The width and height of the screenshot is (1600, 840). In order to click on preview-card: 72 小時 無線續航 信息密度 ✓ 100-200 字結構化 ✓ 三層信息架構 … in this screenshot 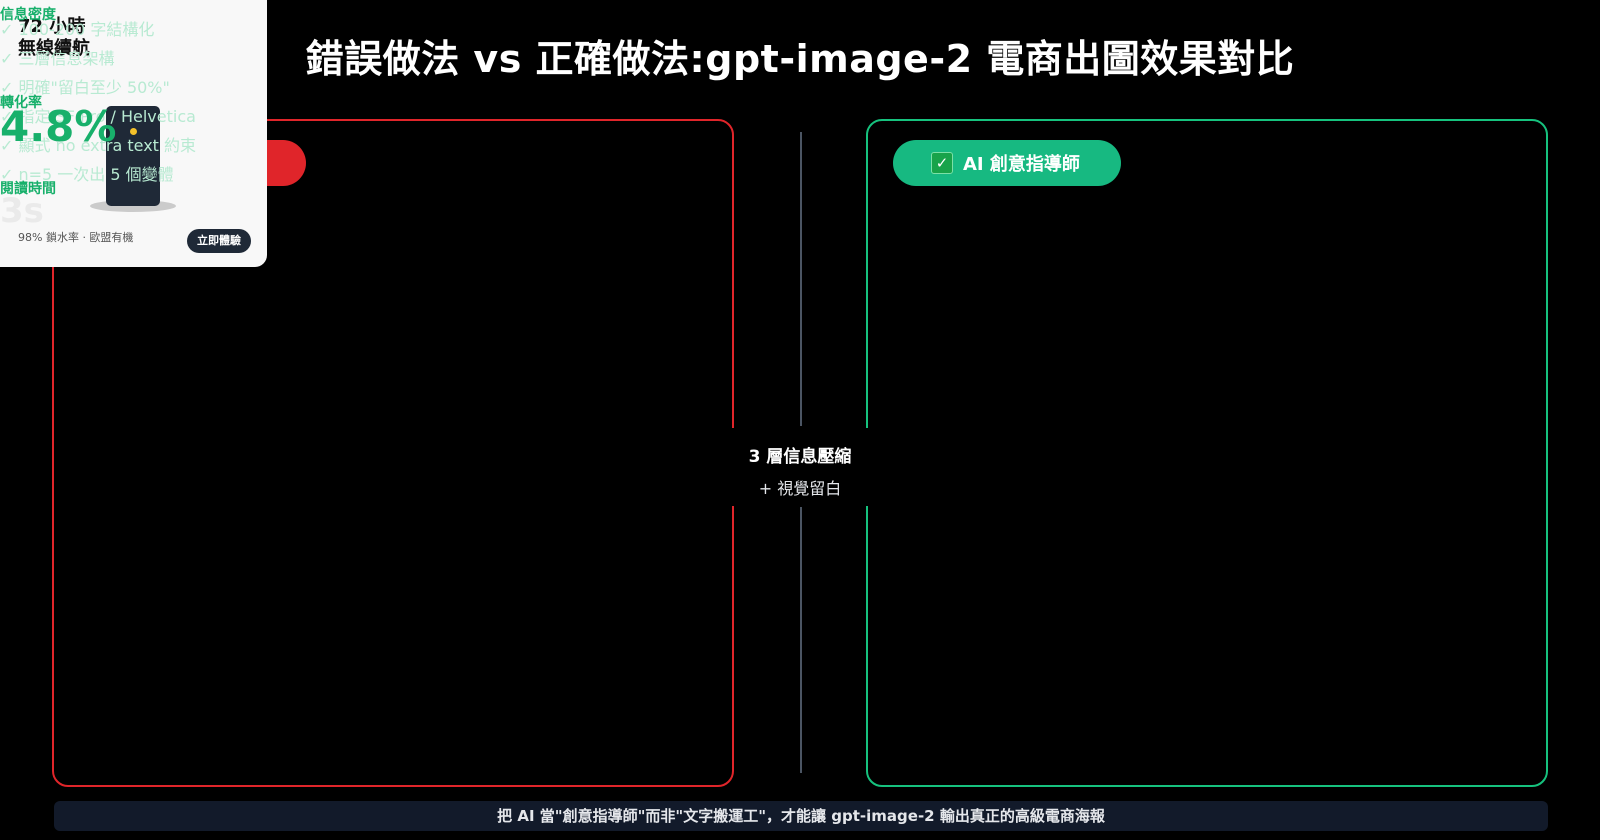, I will do `click(133, 133)`.